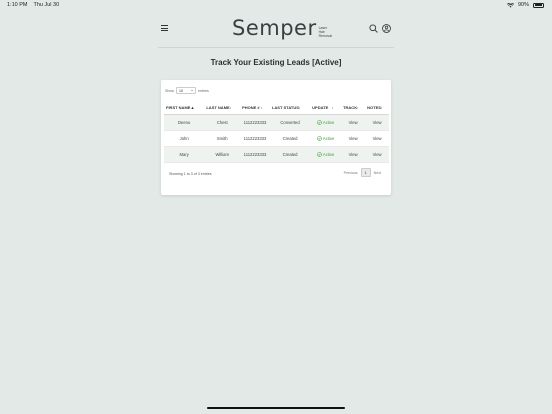 Image resolution: width=552 pixels, height=414 pixels. I want to click on entries-label: entries, so click(203, 90).